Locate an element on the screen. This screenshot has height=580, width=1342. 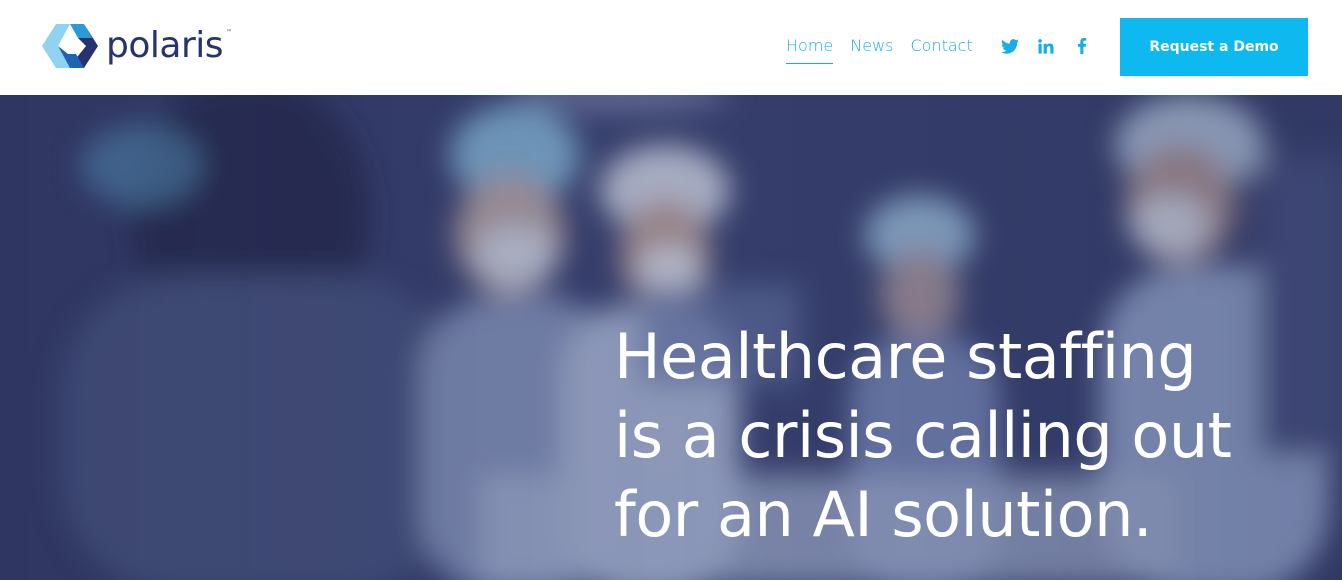
social-links is located at coordinates (1046, 46).